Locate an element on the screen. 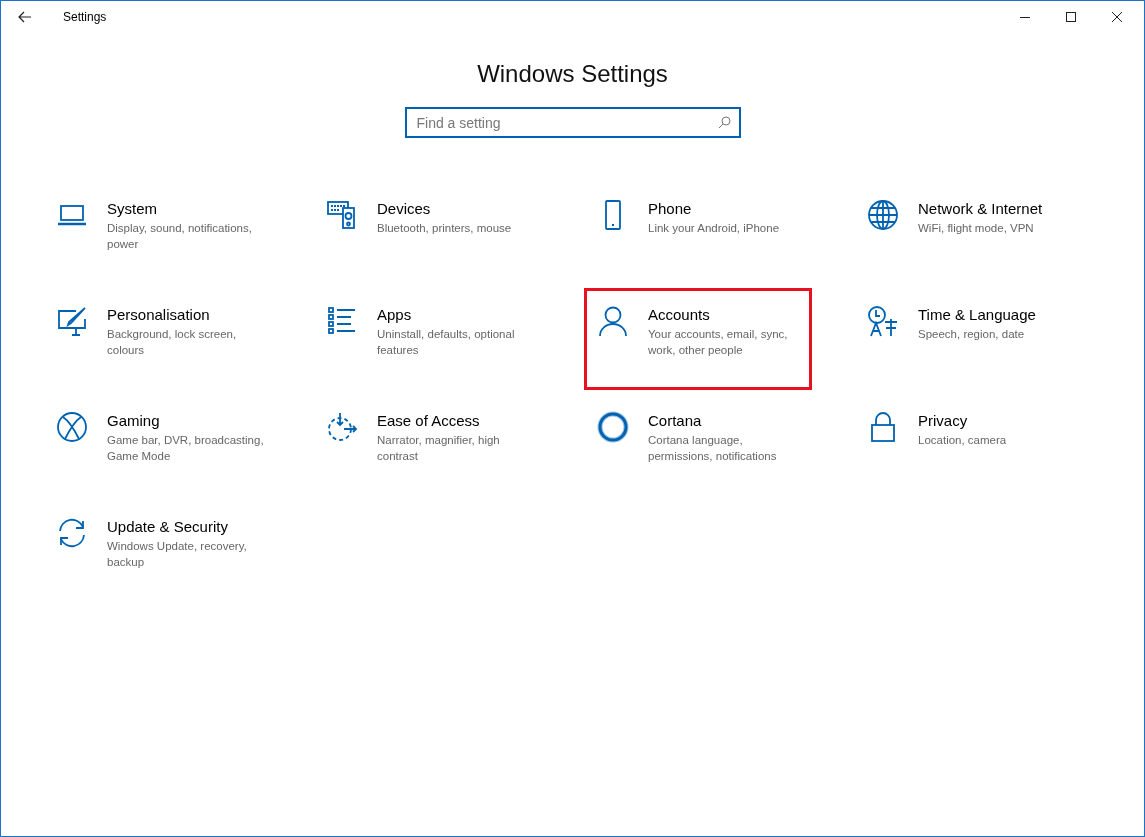  category-title: Ease of Access is located at coordinates (429, 421).